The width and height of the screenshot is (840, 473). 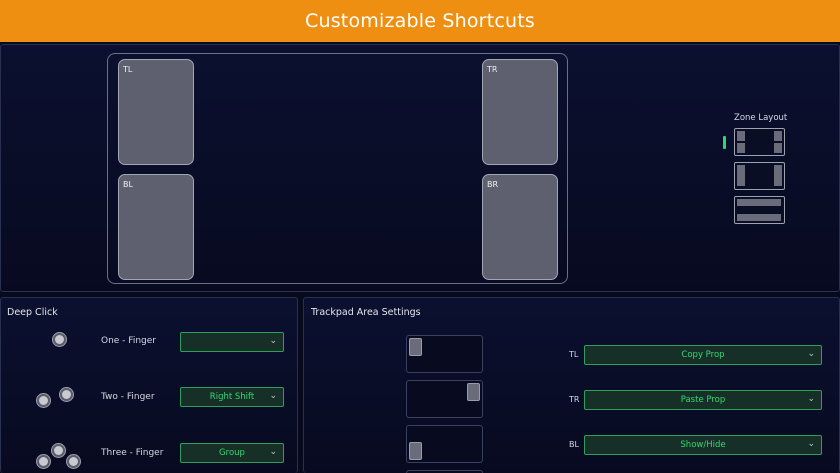 What do you see at coordinates (444, 354) in the screenshot?
I see `zone-preview-tl` at bounding box center [444, 354].